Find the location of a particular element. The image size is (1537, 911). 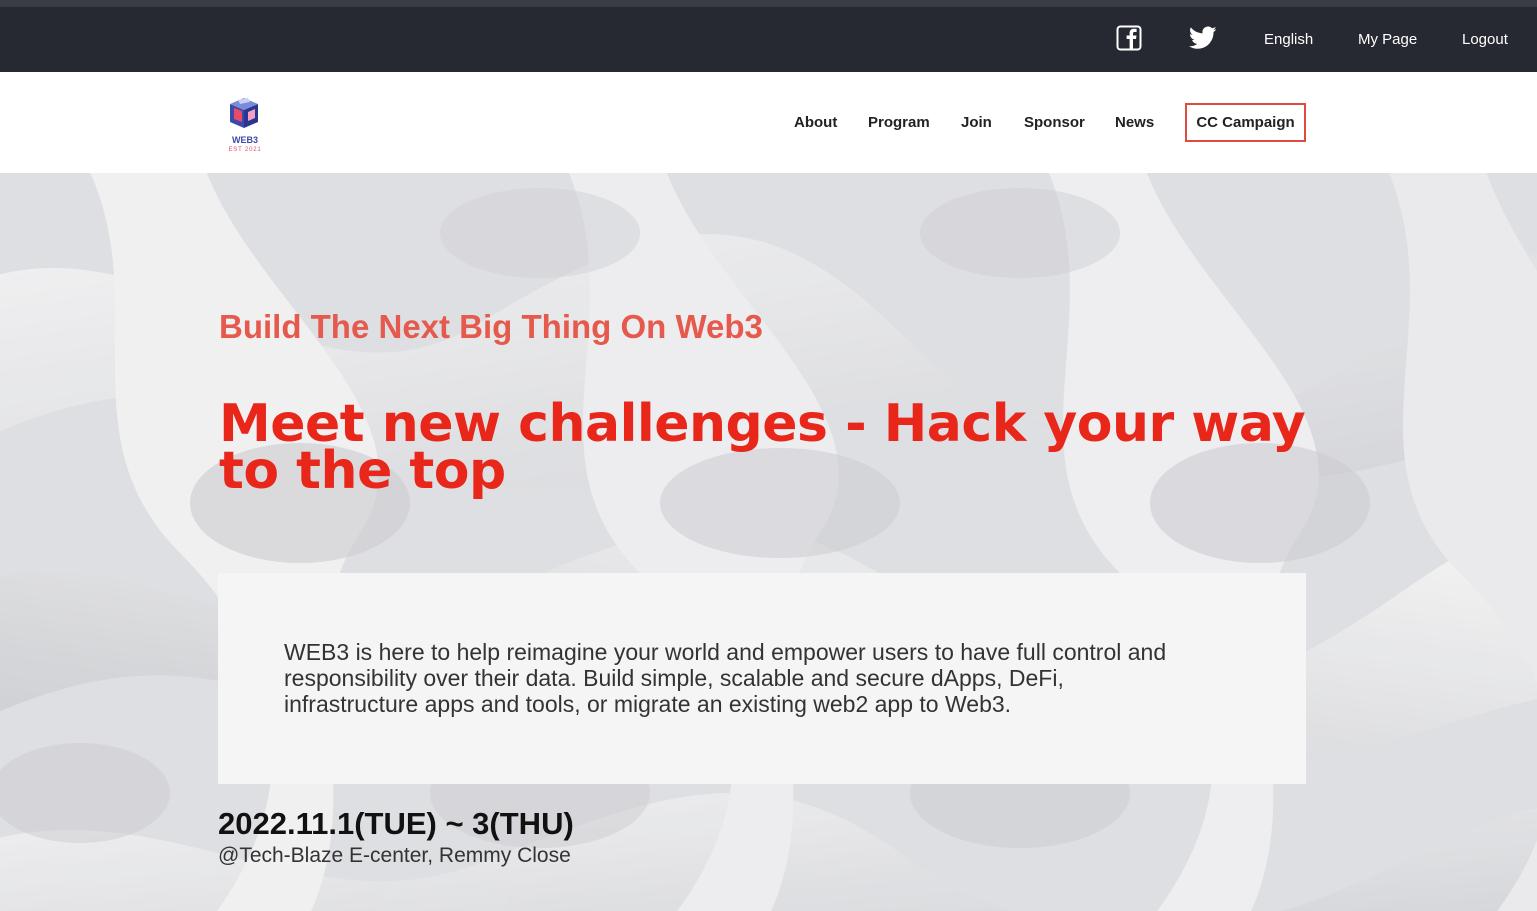

cc-campaign-button: CC Campaign is located at coordinates (1245, 122).